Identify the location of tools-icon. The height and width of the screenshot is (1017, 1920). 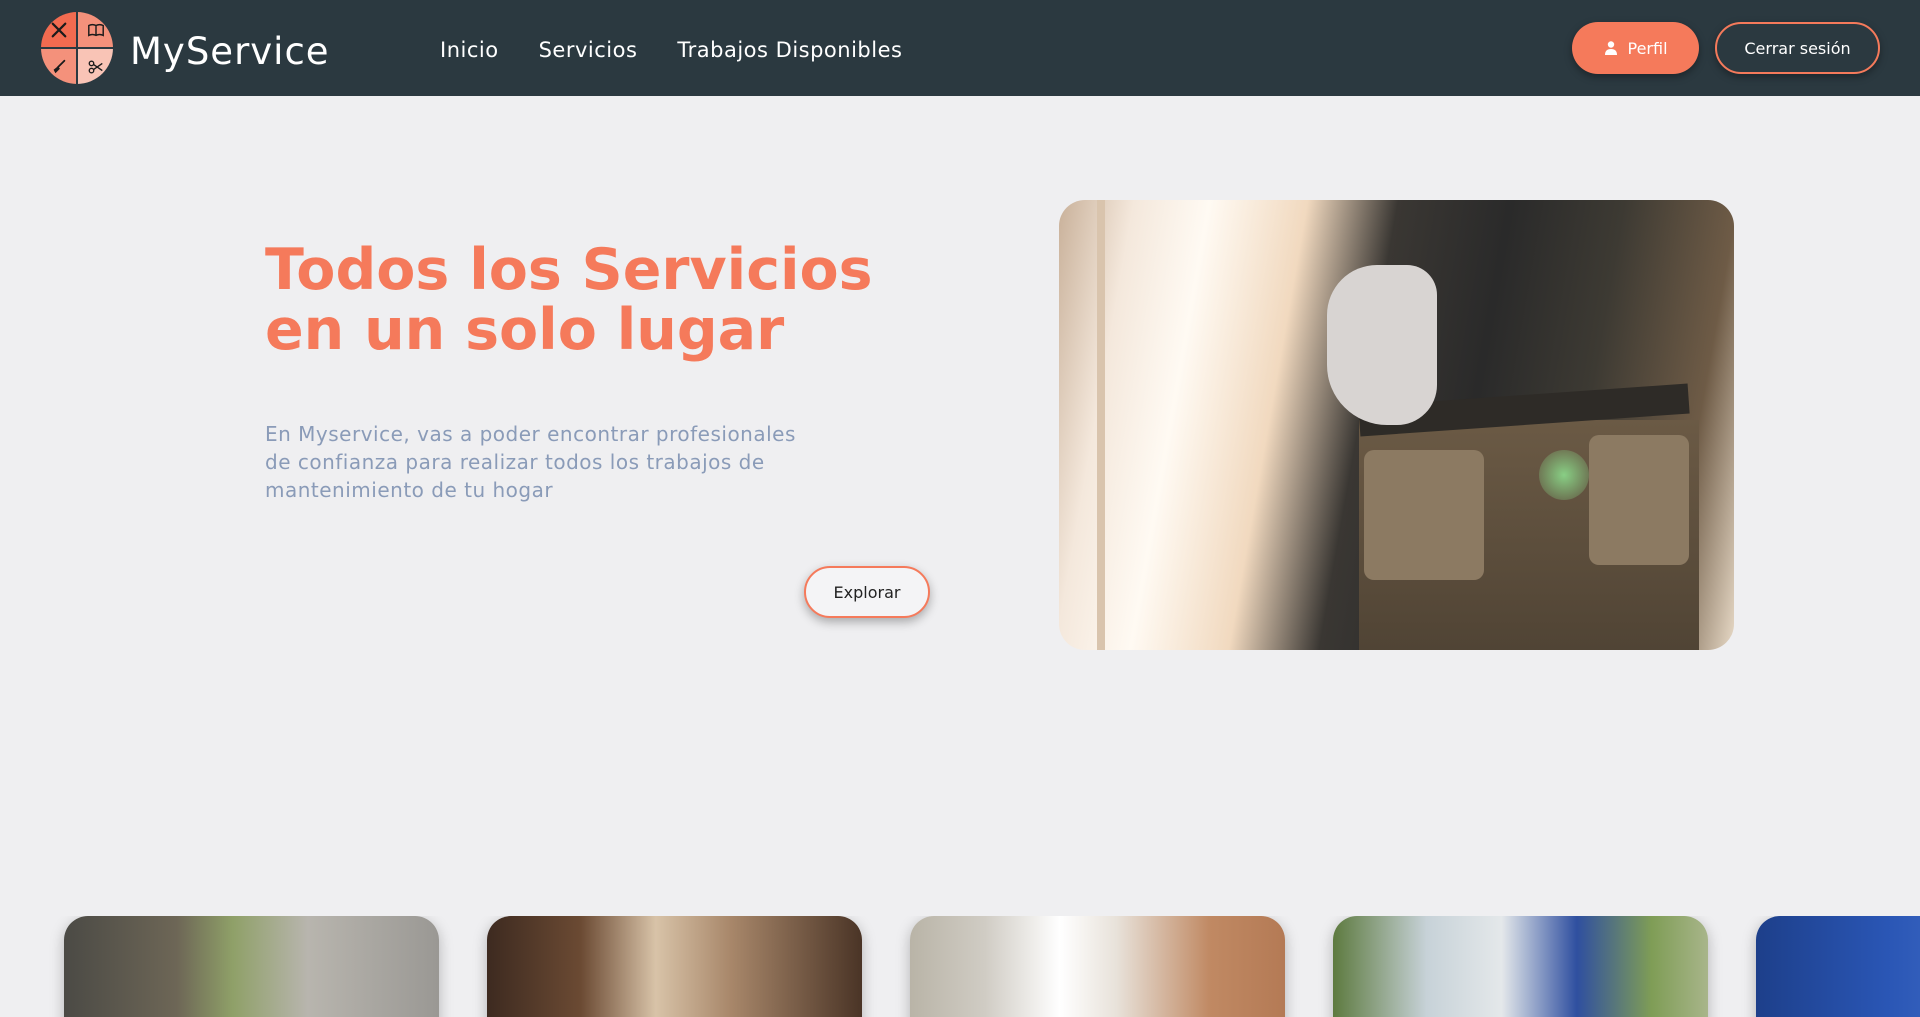
(58, 29).